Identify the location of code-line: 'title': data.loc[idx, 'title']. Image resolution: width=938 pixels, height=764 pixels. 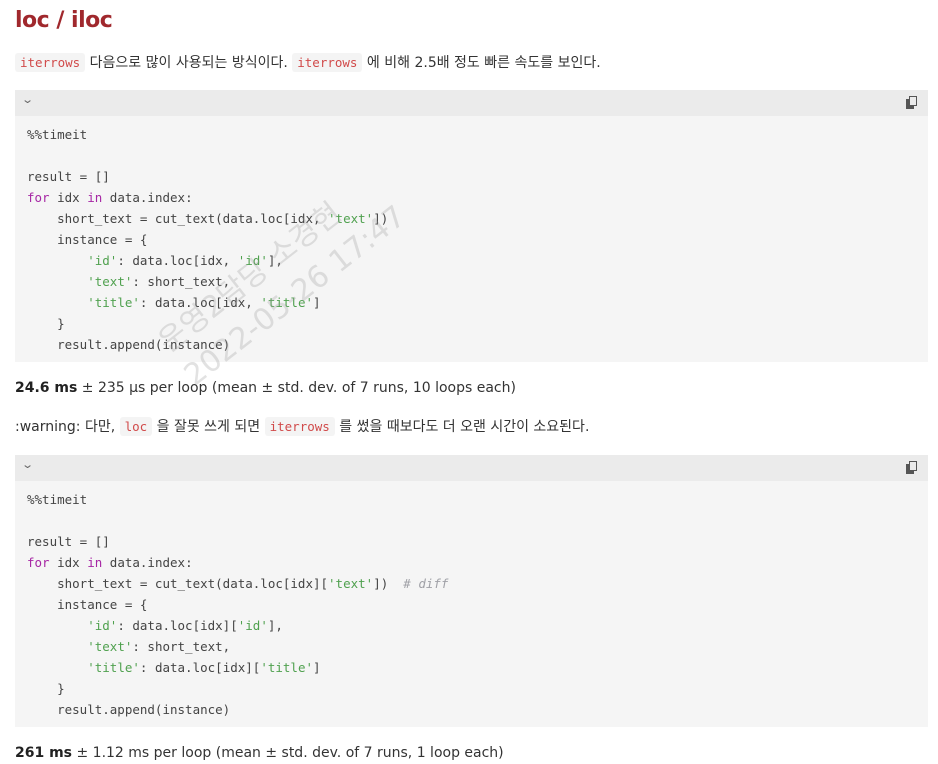
(204, 302).